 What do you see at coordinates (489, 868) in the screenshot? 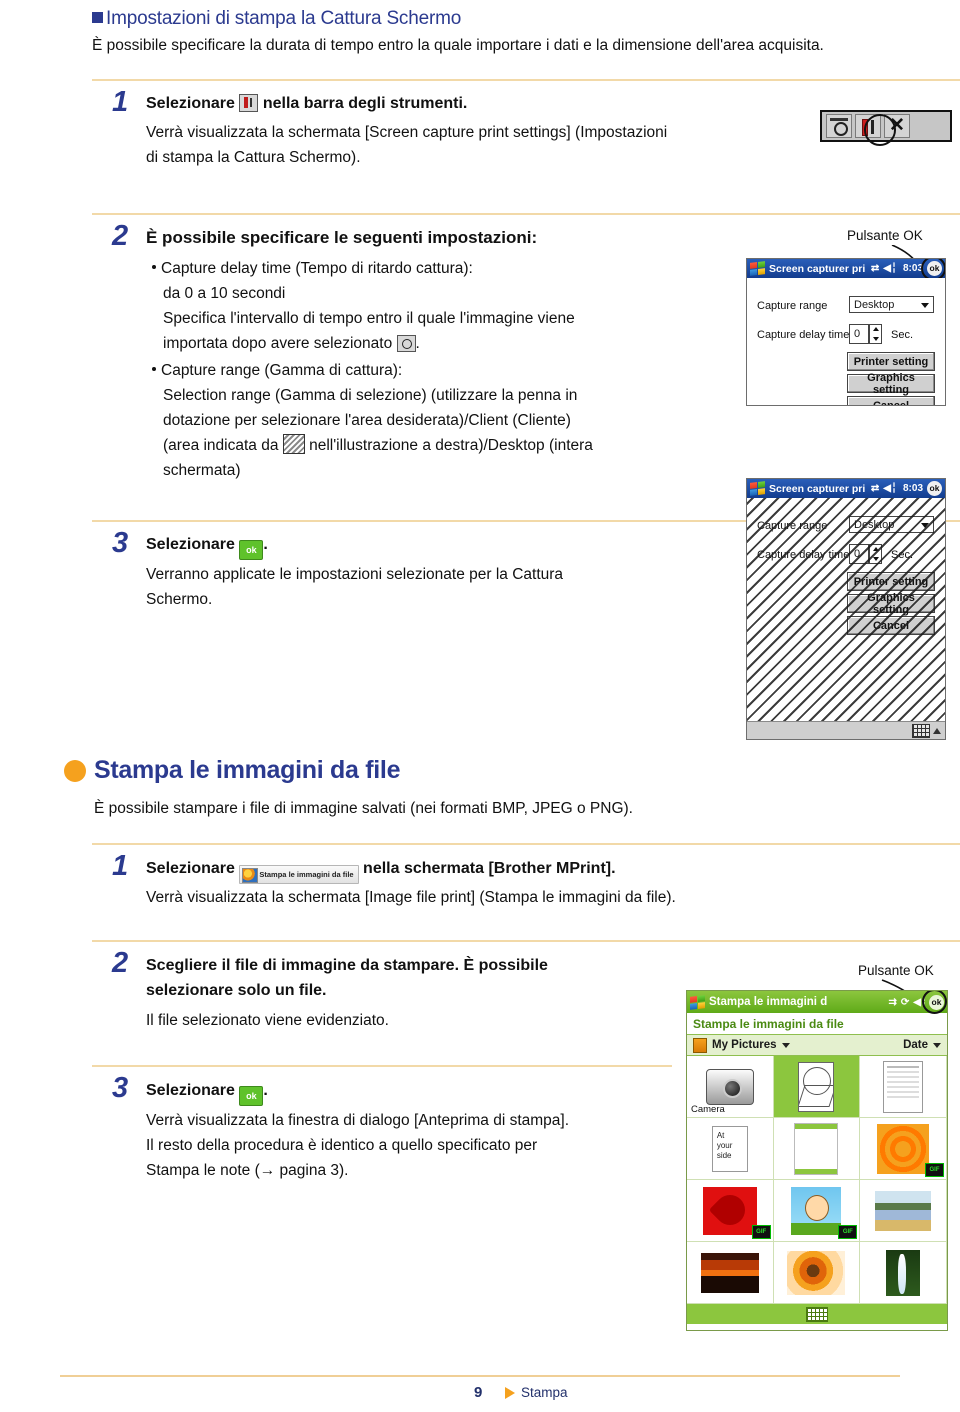
I see `if-step-1-title-b: nella schermata [Brother MPrint].` at bounding box center [489, 868].